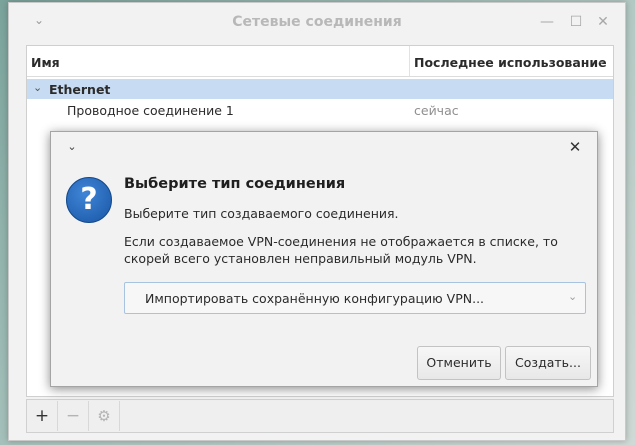 The image size is (635, 445). I want to click on column-header-last-used-label: Последнее использование, so click(510, 62).